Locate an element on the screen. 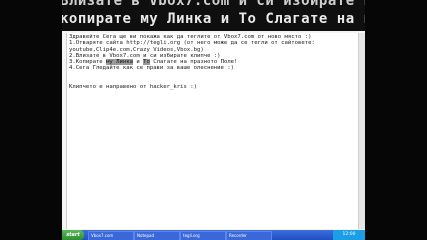  text-line-5-post: Слагате на празното Поле! is located at coordinates (193, 62).